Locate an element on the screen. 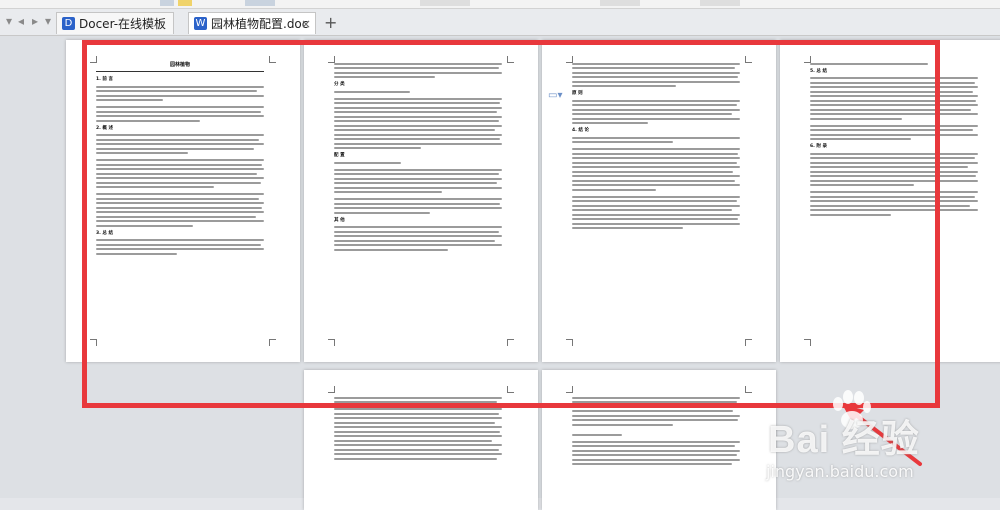  section-heading: 2. 概 述 is located at coordinates (104, 128).